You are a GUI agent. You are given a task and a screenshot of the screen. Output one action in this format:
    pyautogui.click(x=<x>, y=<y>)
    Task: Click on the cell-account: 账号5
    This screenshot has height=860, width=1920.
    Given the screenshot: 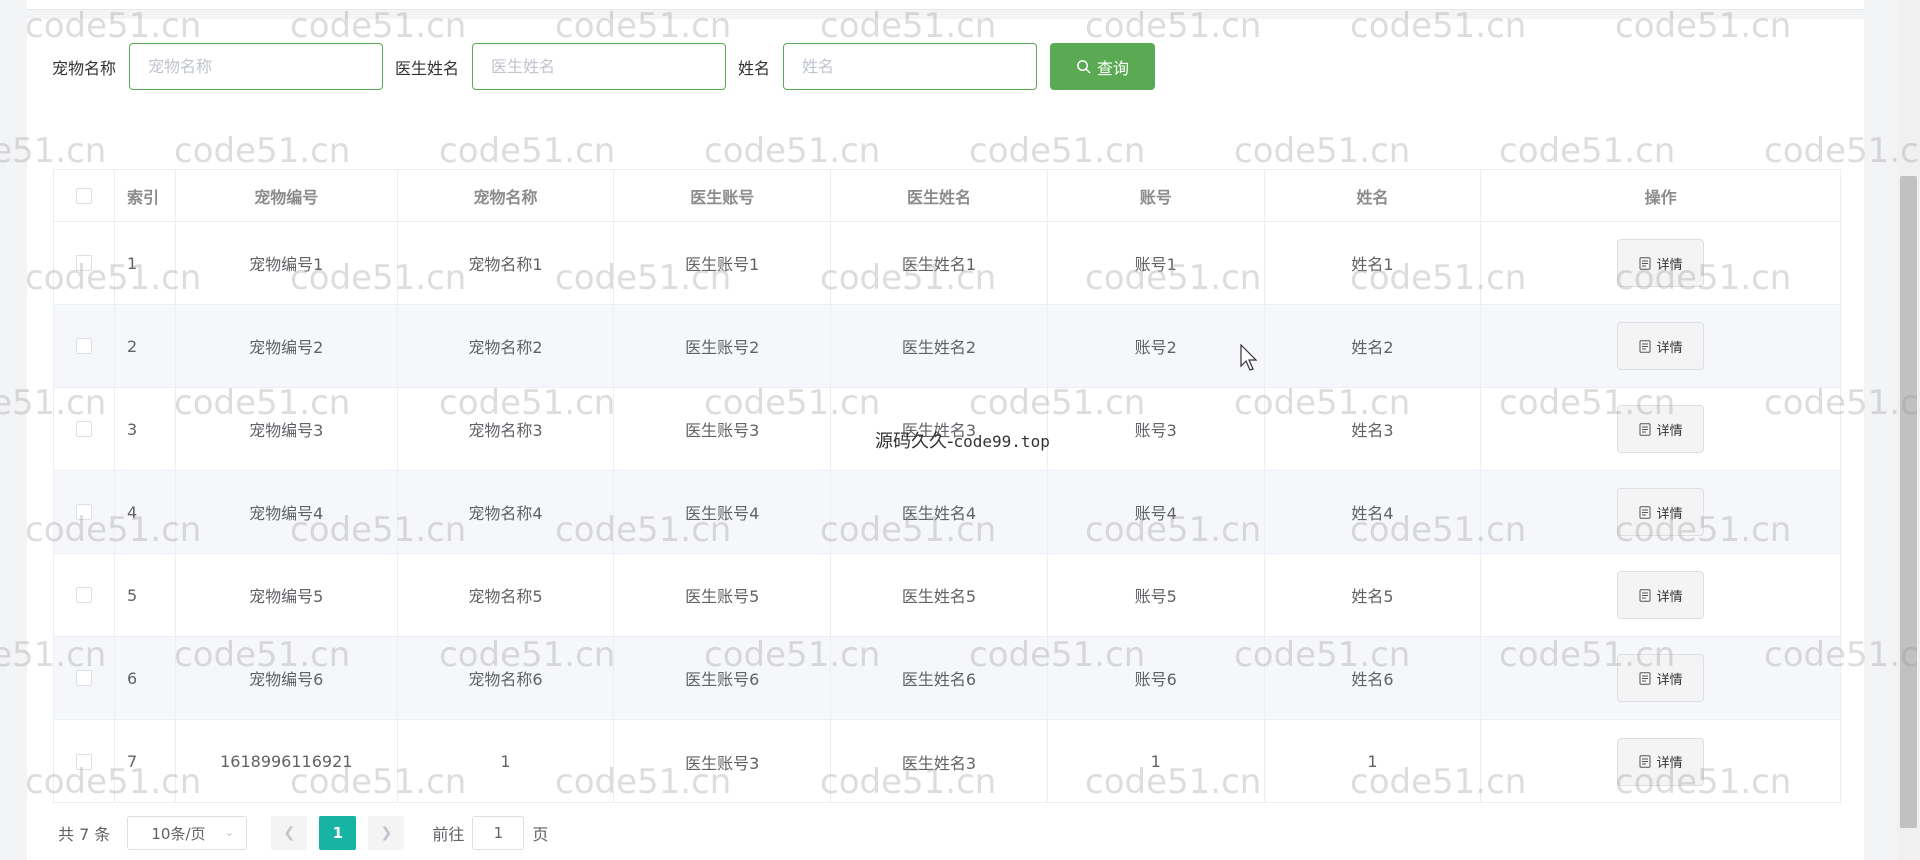 What is the action you would take?
    pyautogui.click(x=1156, y=595)
    